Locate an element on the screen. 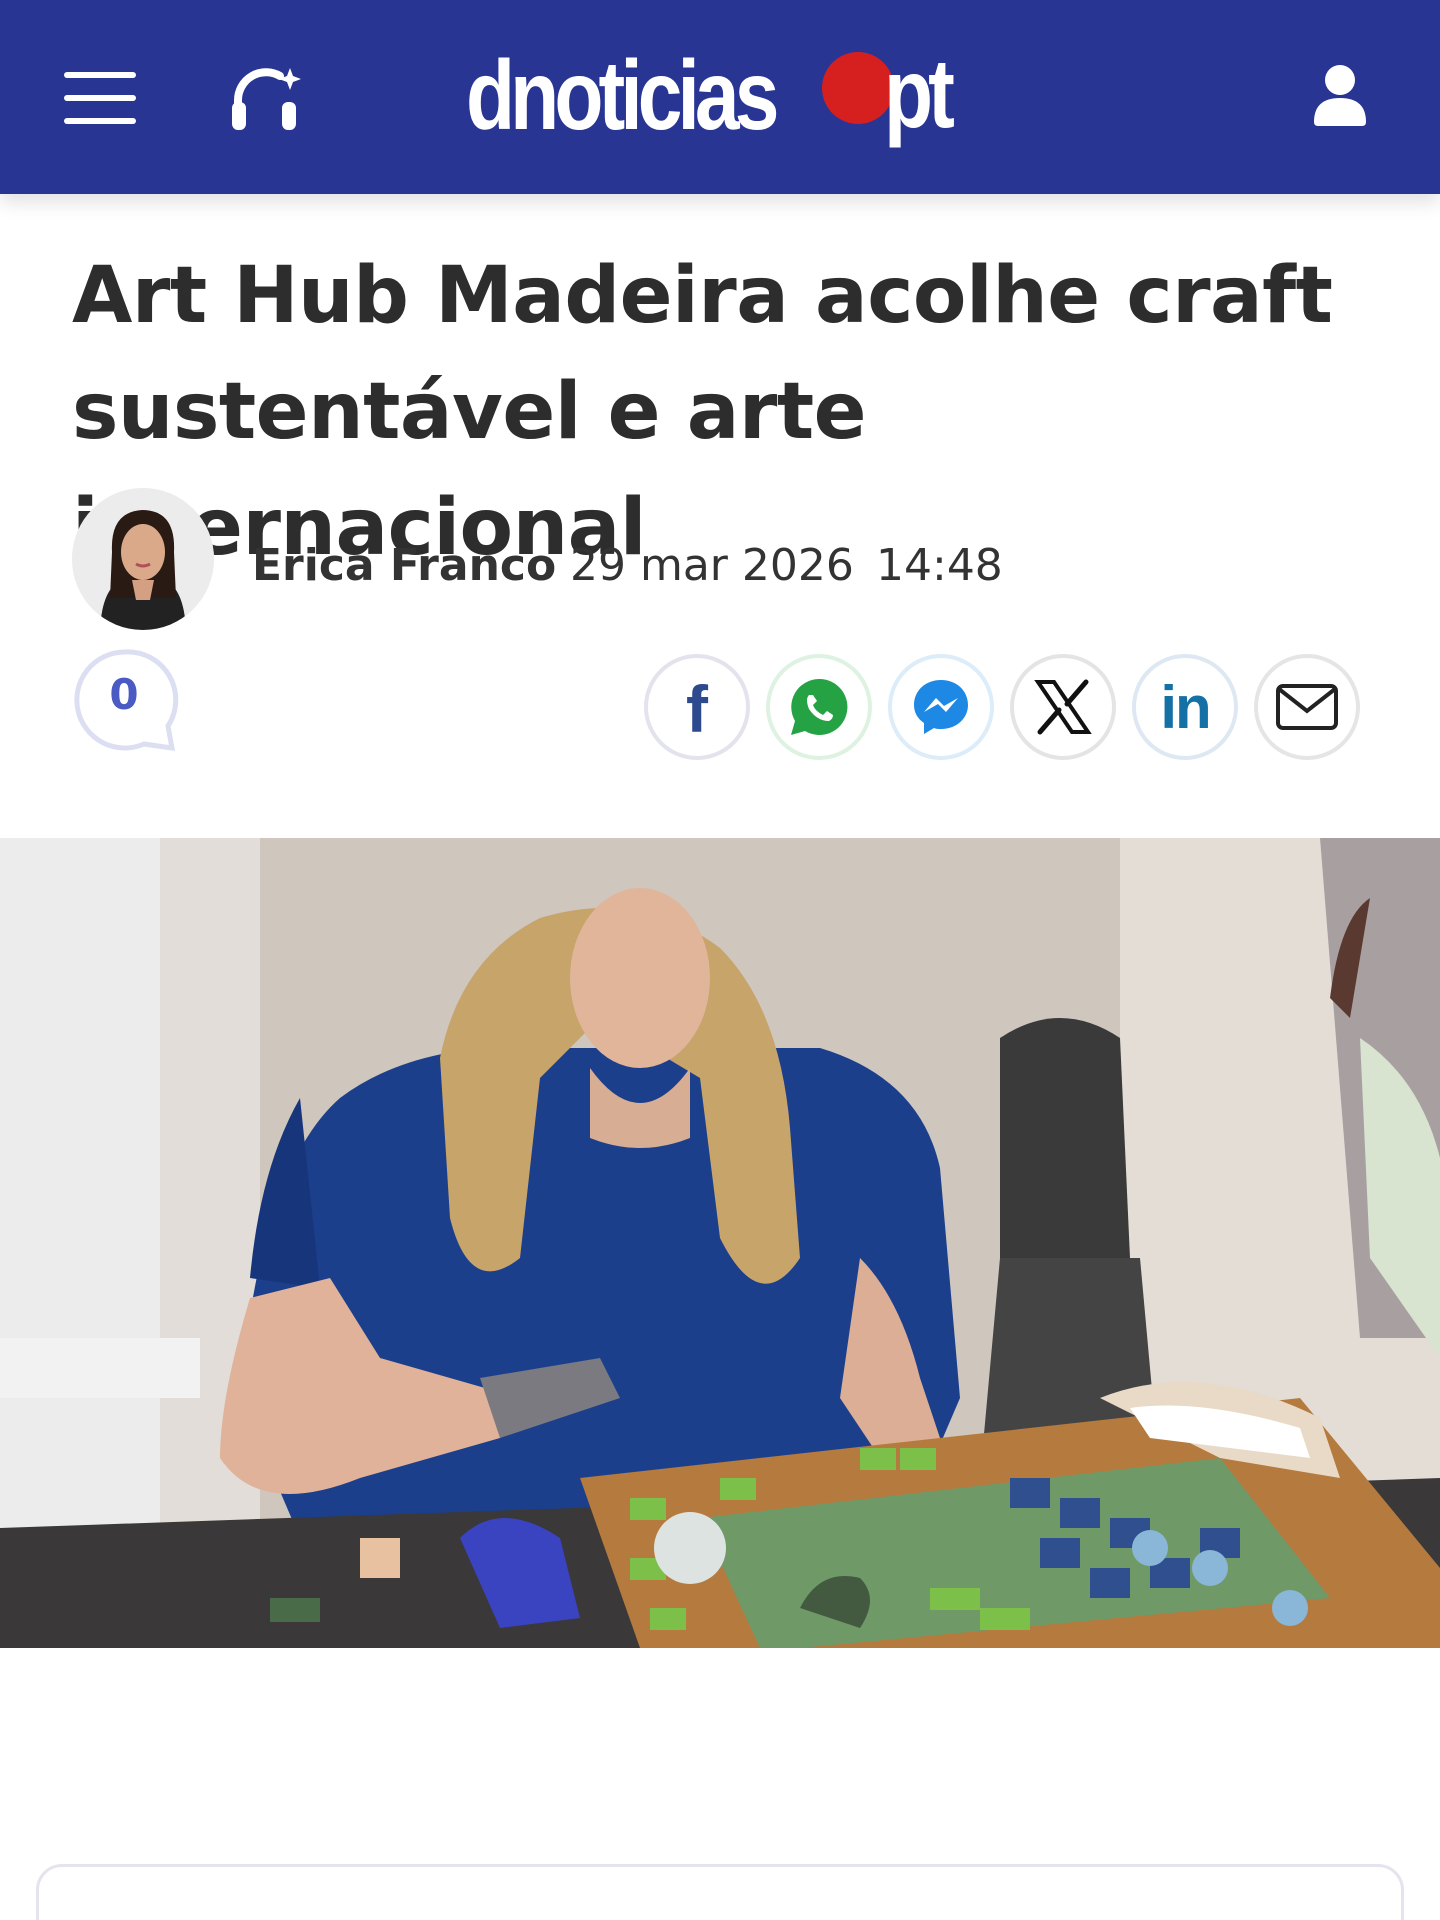 The image size is (1440, 1920). related-content-card is located at coordinates (720, 1892).